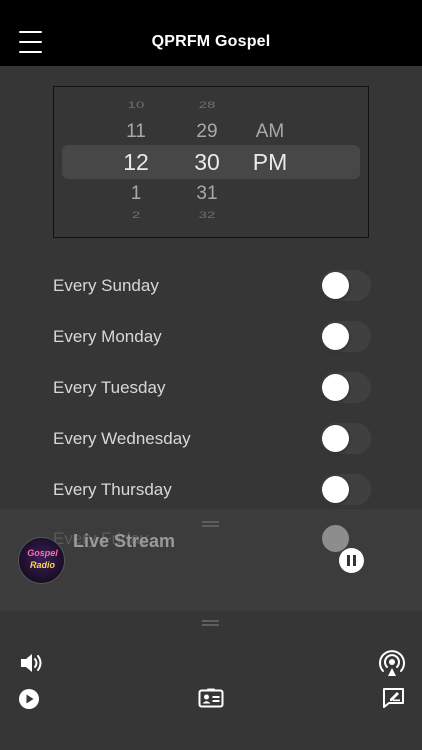 The image size is (422, 750). Describe the element at coordinates (136, 194) in the screenshot. I see `hour-option: 1` at that location.